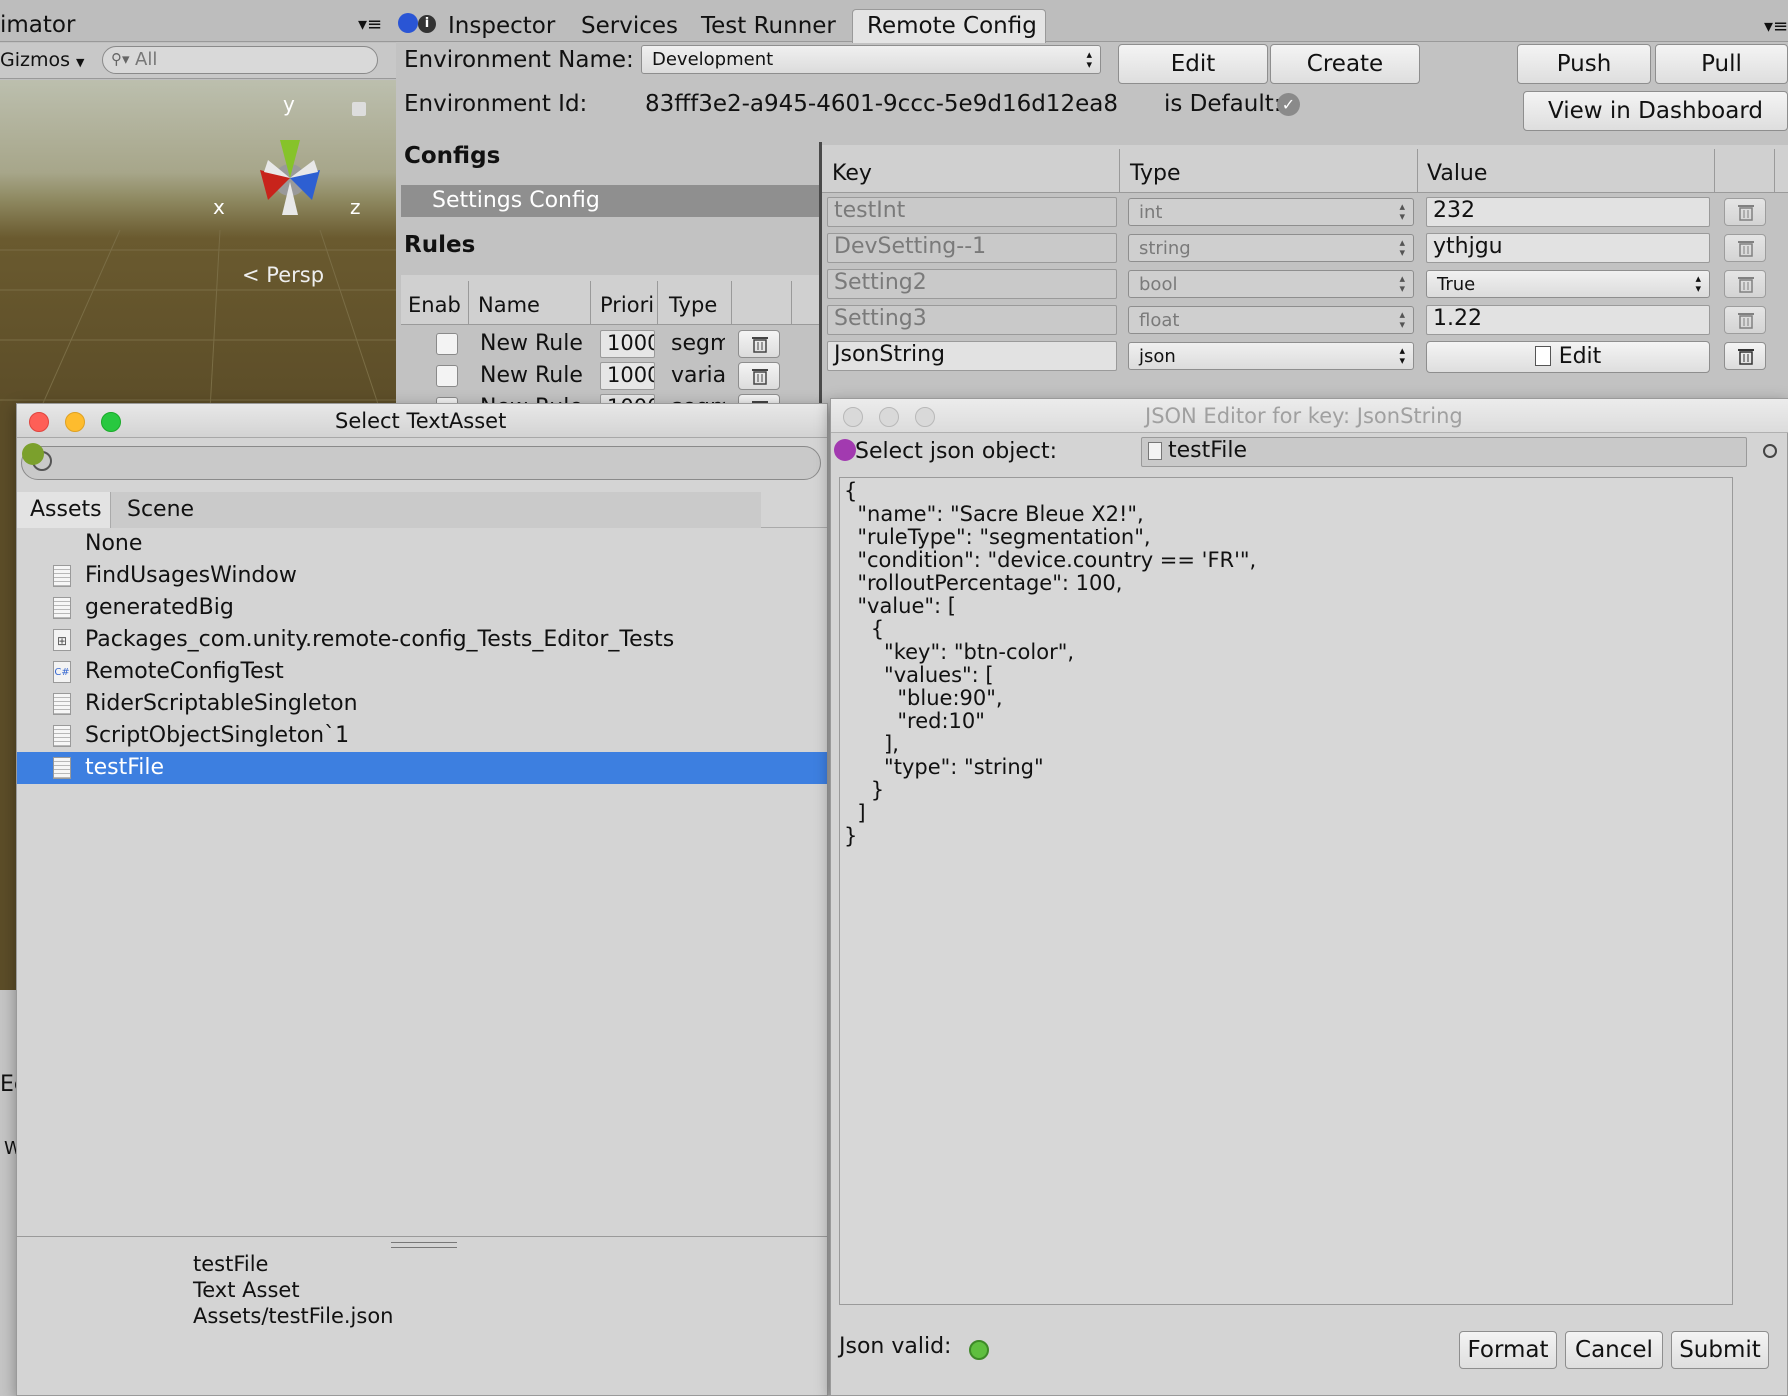  What do you see at coordinates (1568, 284) in the screenshot?
I see `setting-value-select: True ▴ ▾` at bounding box center [1568, 284].